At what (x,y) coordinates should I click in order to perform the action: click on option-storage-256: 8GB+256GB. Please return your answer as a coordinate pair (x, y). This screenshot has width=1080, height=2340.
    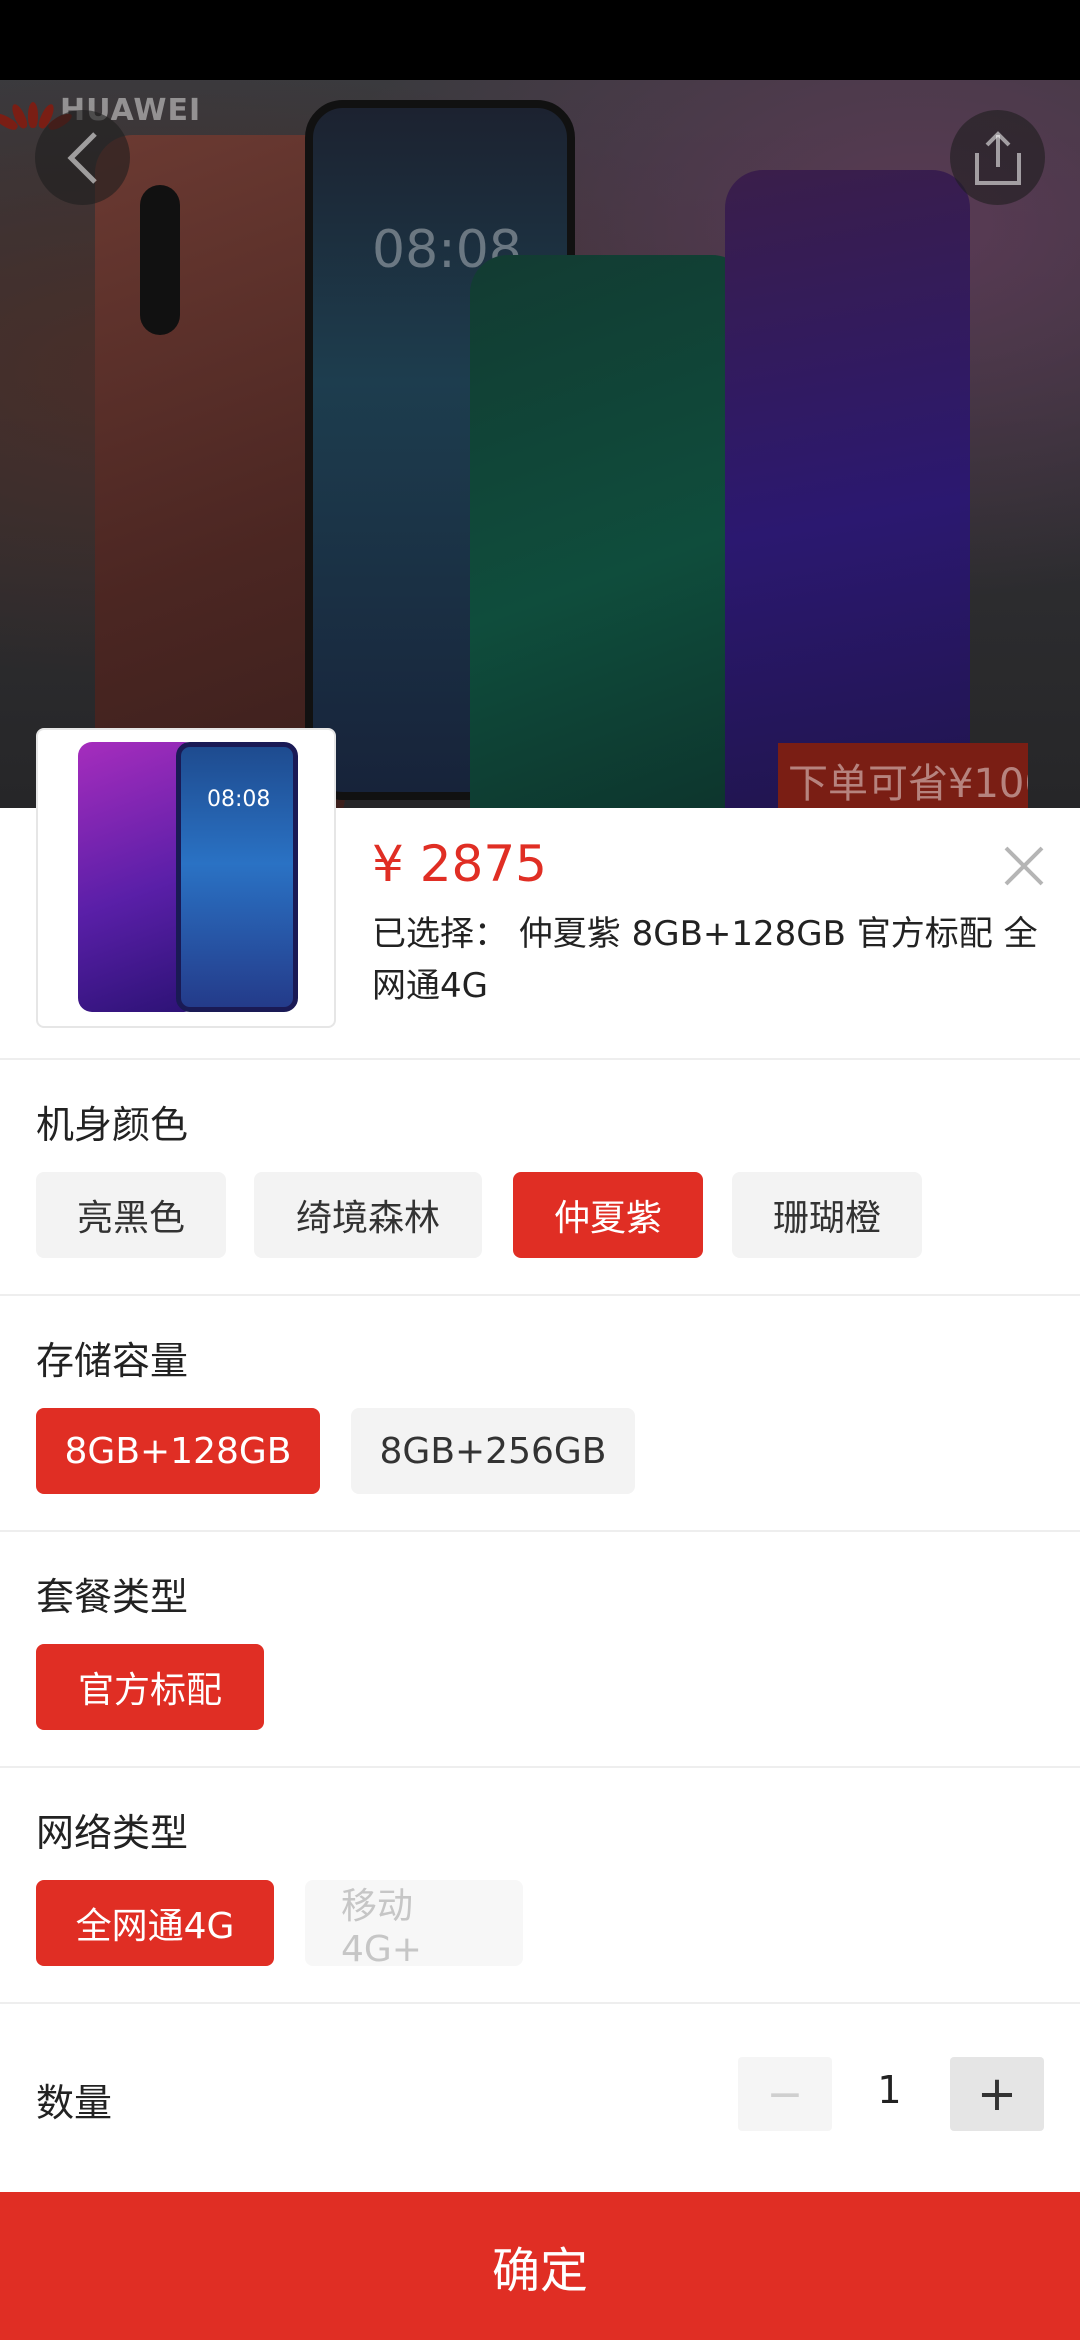
    Looking at the image, I should click on (493, 1451).